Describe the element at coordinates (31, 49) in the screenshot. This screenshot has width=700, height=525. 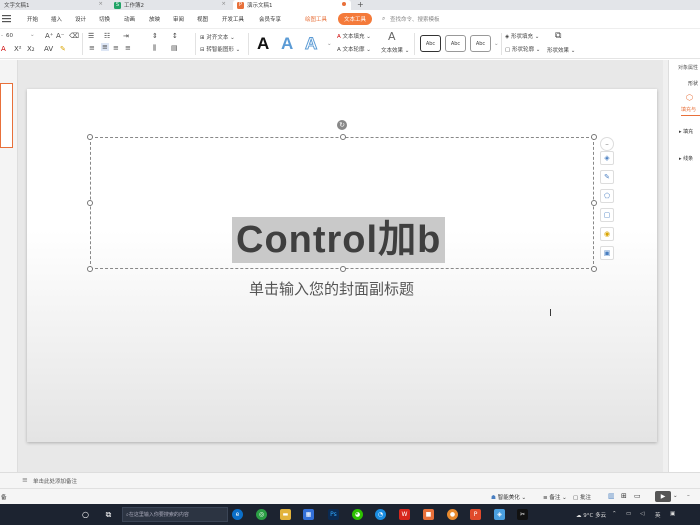
I see `subscript-icon: X₂` at that location.